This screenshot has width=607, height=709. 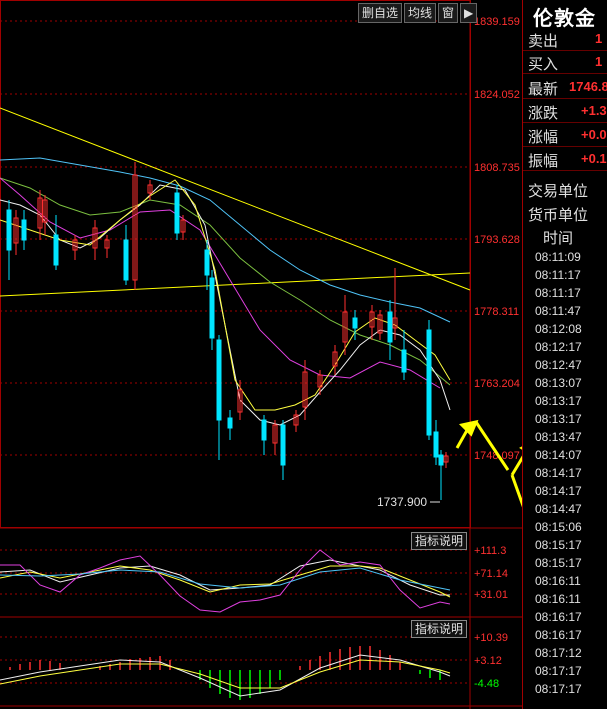 What do you see at coordinates (469, 13) in the screenshot?
I see `expand-arrow-icon: ▶` at bounding box center [469, 13].